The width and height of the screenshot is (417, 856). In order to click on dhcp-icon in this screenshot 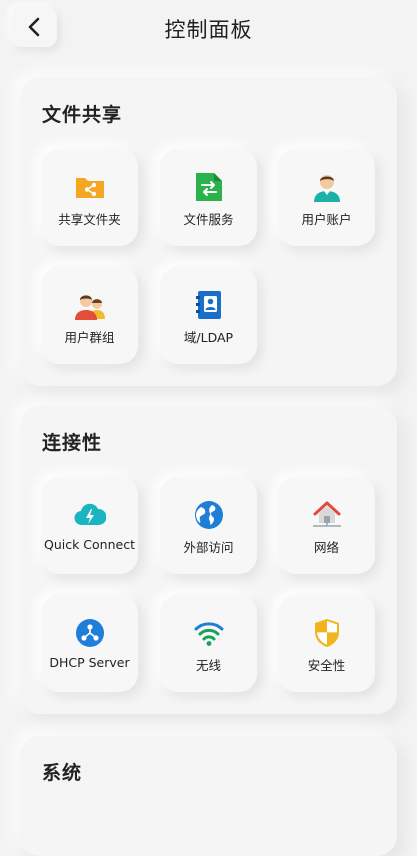, I will do `click(90, 633)`.